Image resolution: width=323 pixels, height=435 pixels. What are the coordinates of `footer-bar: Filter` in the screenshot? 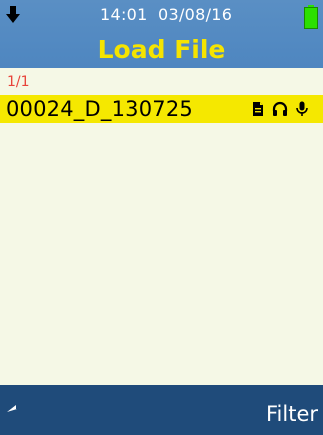 It's located at (161, 410).